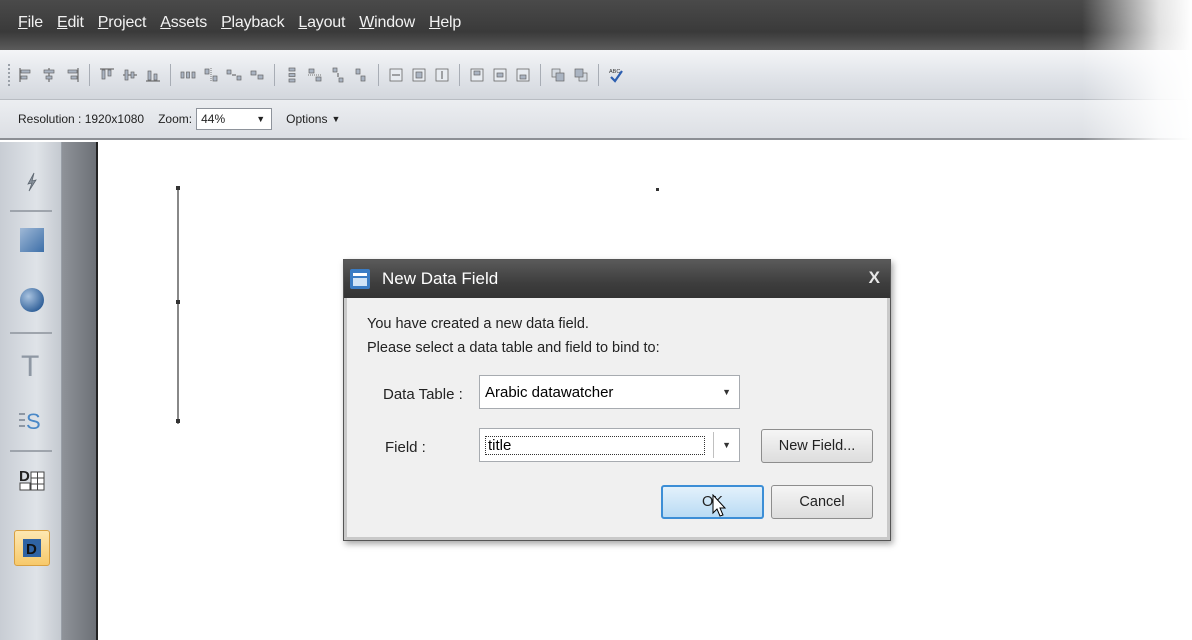 The width and height of the screenshot is (1192, 640). What do you see at coordinates (440, 278) in the screenshot?
I see `dialog-title: New Data Field` at bounding box center [440, 278].